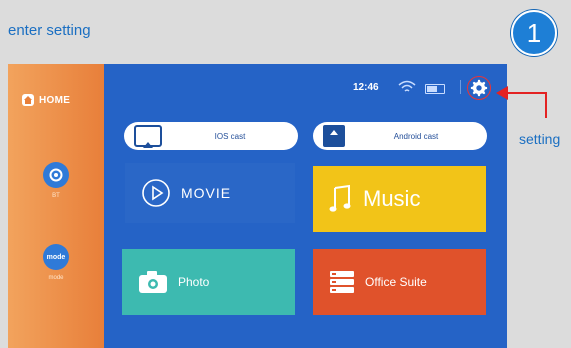 Image resolution: width=571 pixels, height=348 pixels. Describe the element at coordinates (416, 136) in the screenshot. I see `android-cast-label: Android cast` at that location.